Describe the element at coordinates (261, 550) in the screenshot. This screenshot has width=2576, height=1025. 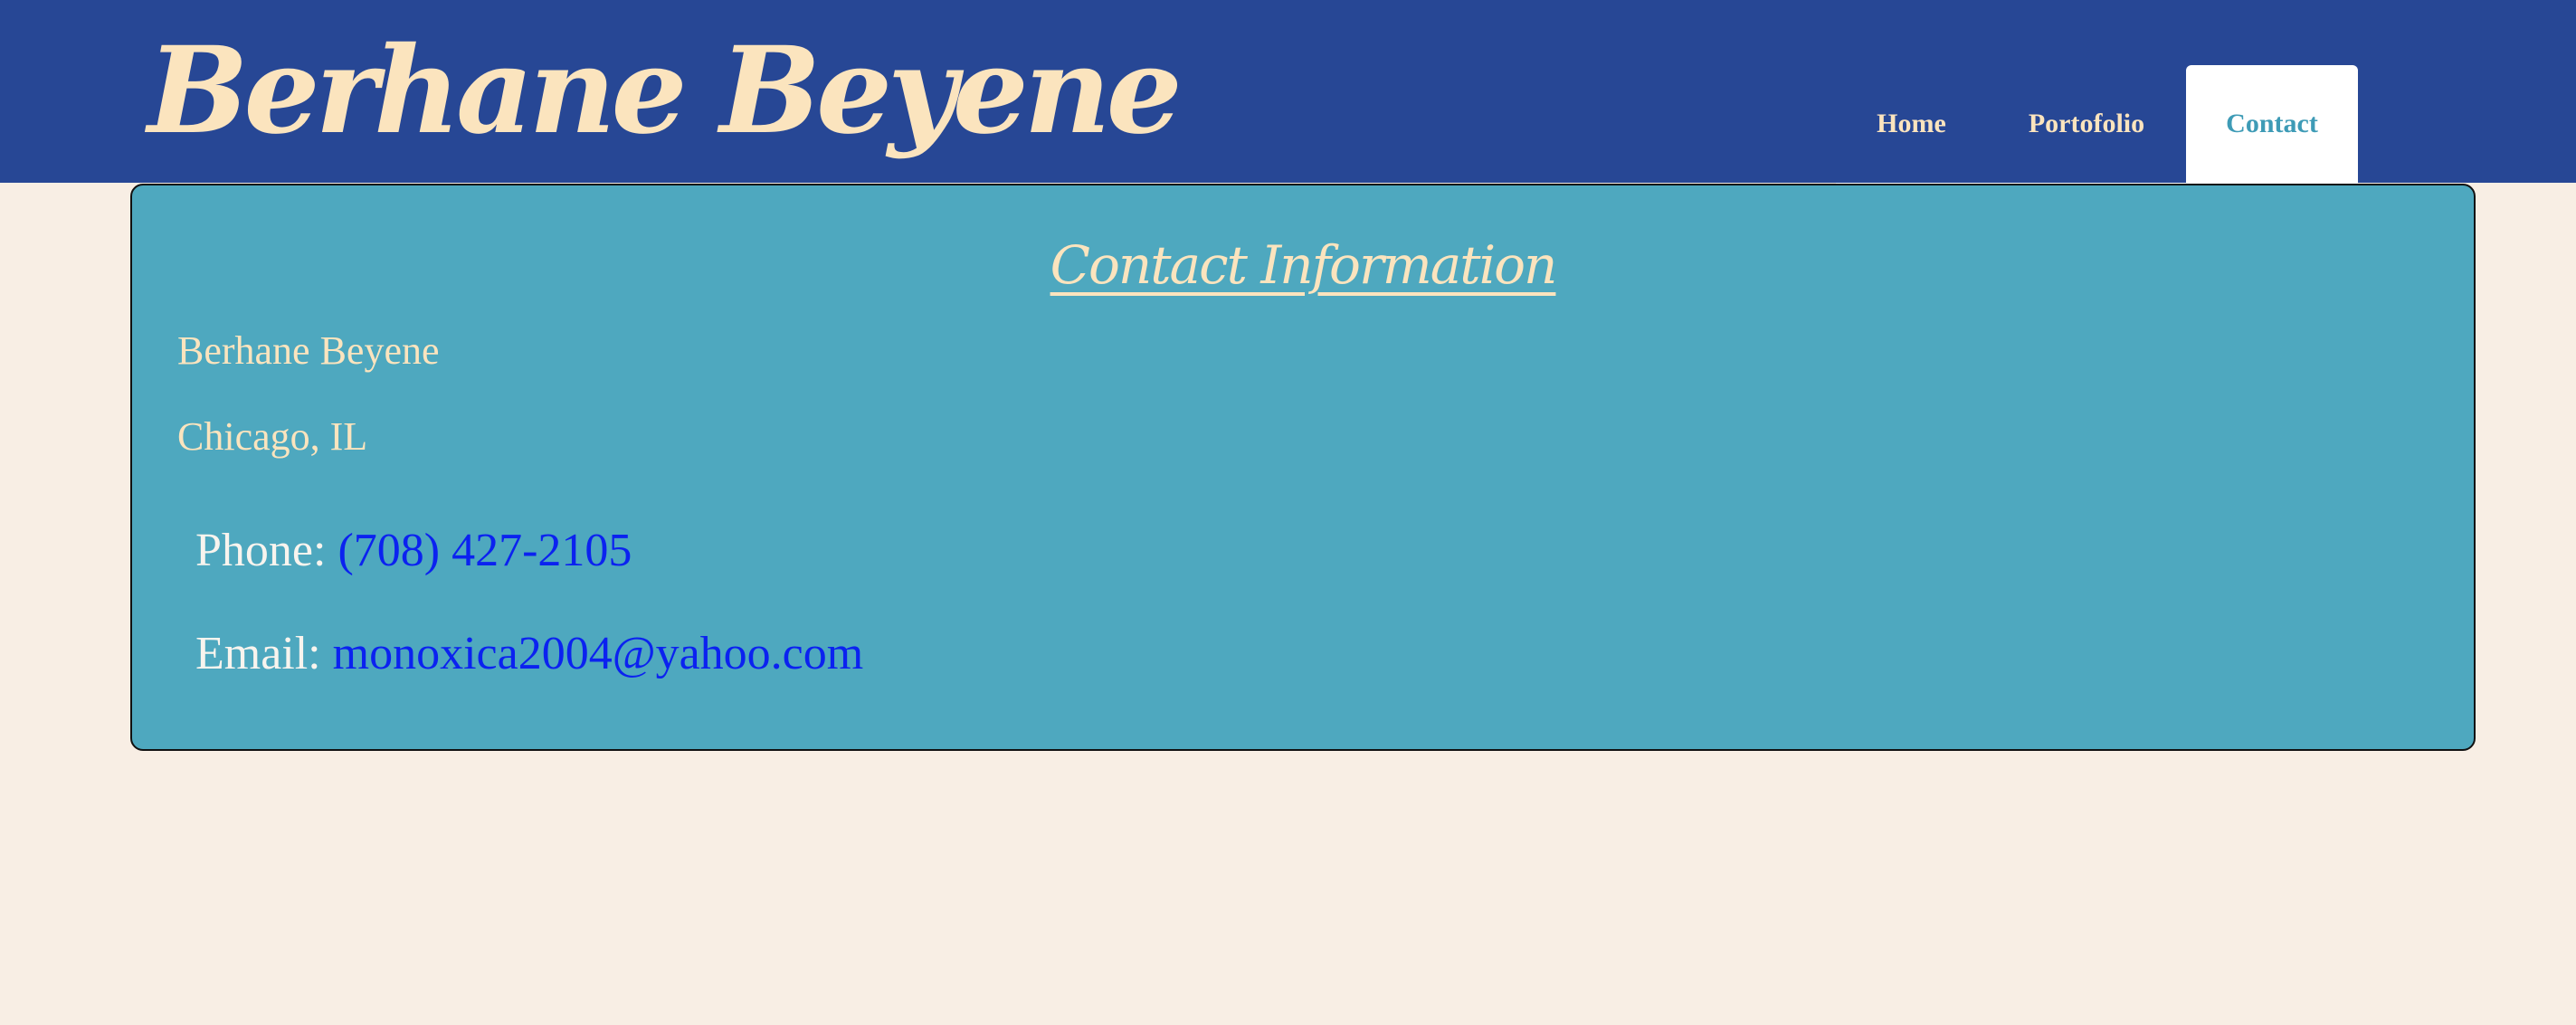
I see `phone-label: Phone:` at that location.